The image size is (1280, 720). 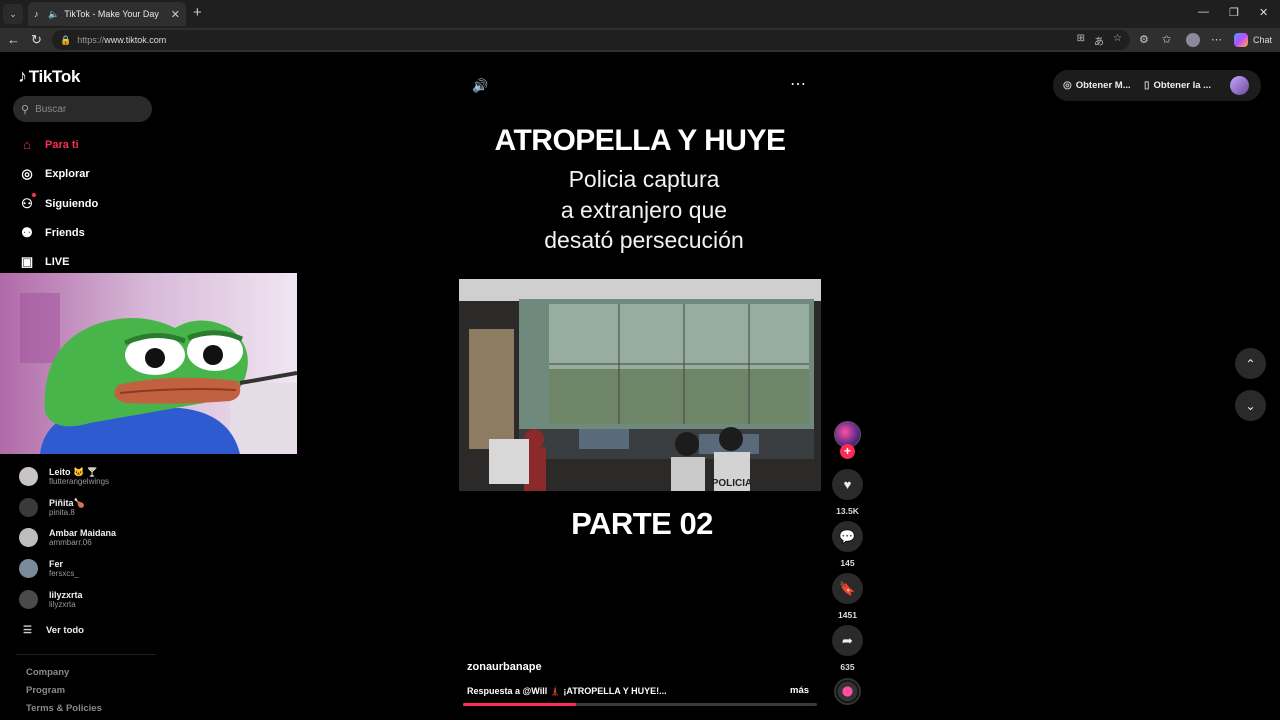 What do you see at coordinates (111, 14) in the screenshot?
I see `tab-title: TikTok - Make Your Day` at bounding box center [111, 14].